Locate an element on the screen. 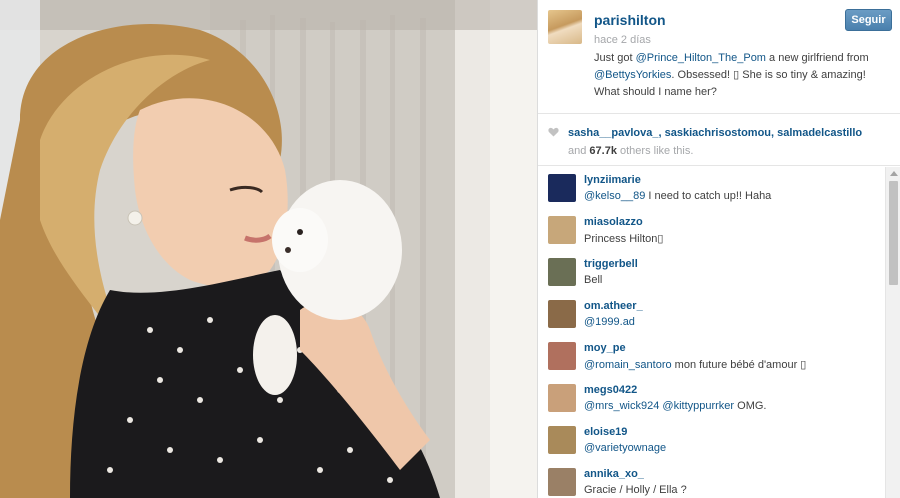  comment-text: @kelso__89 I need to catch up!! Haha is located at coordinates (677, 196).